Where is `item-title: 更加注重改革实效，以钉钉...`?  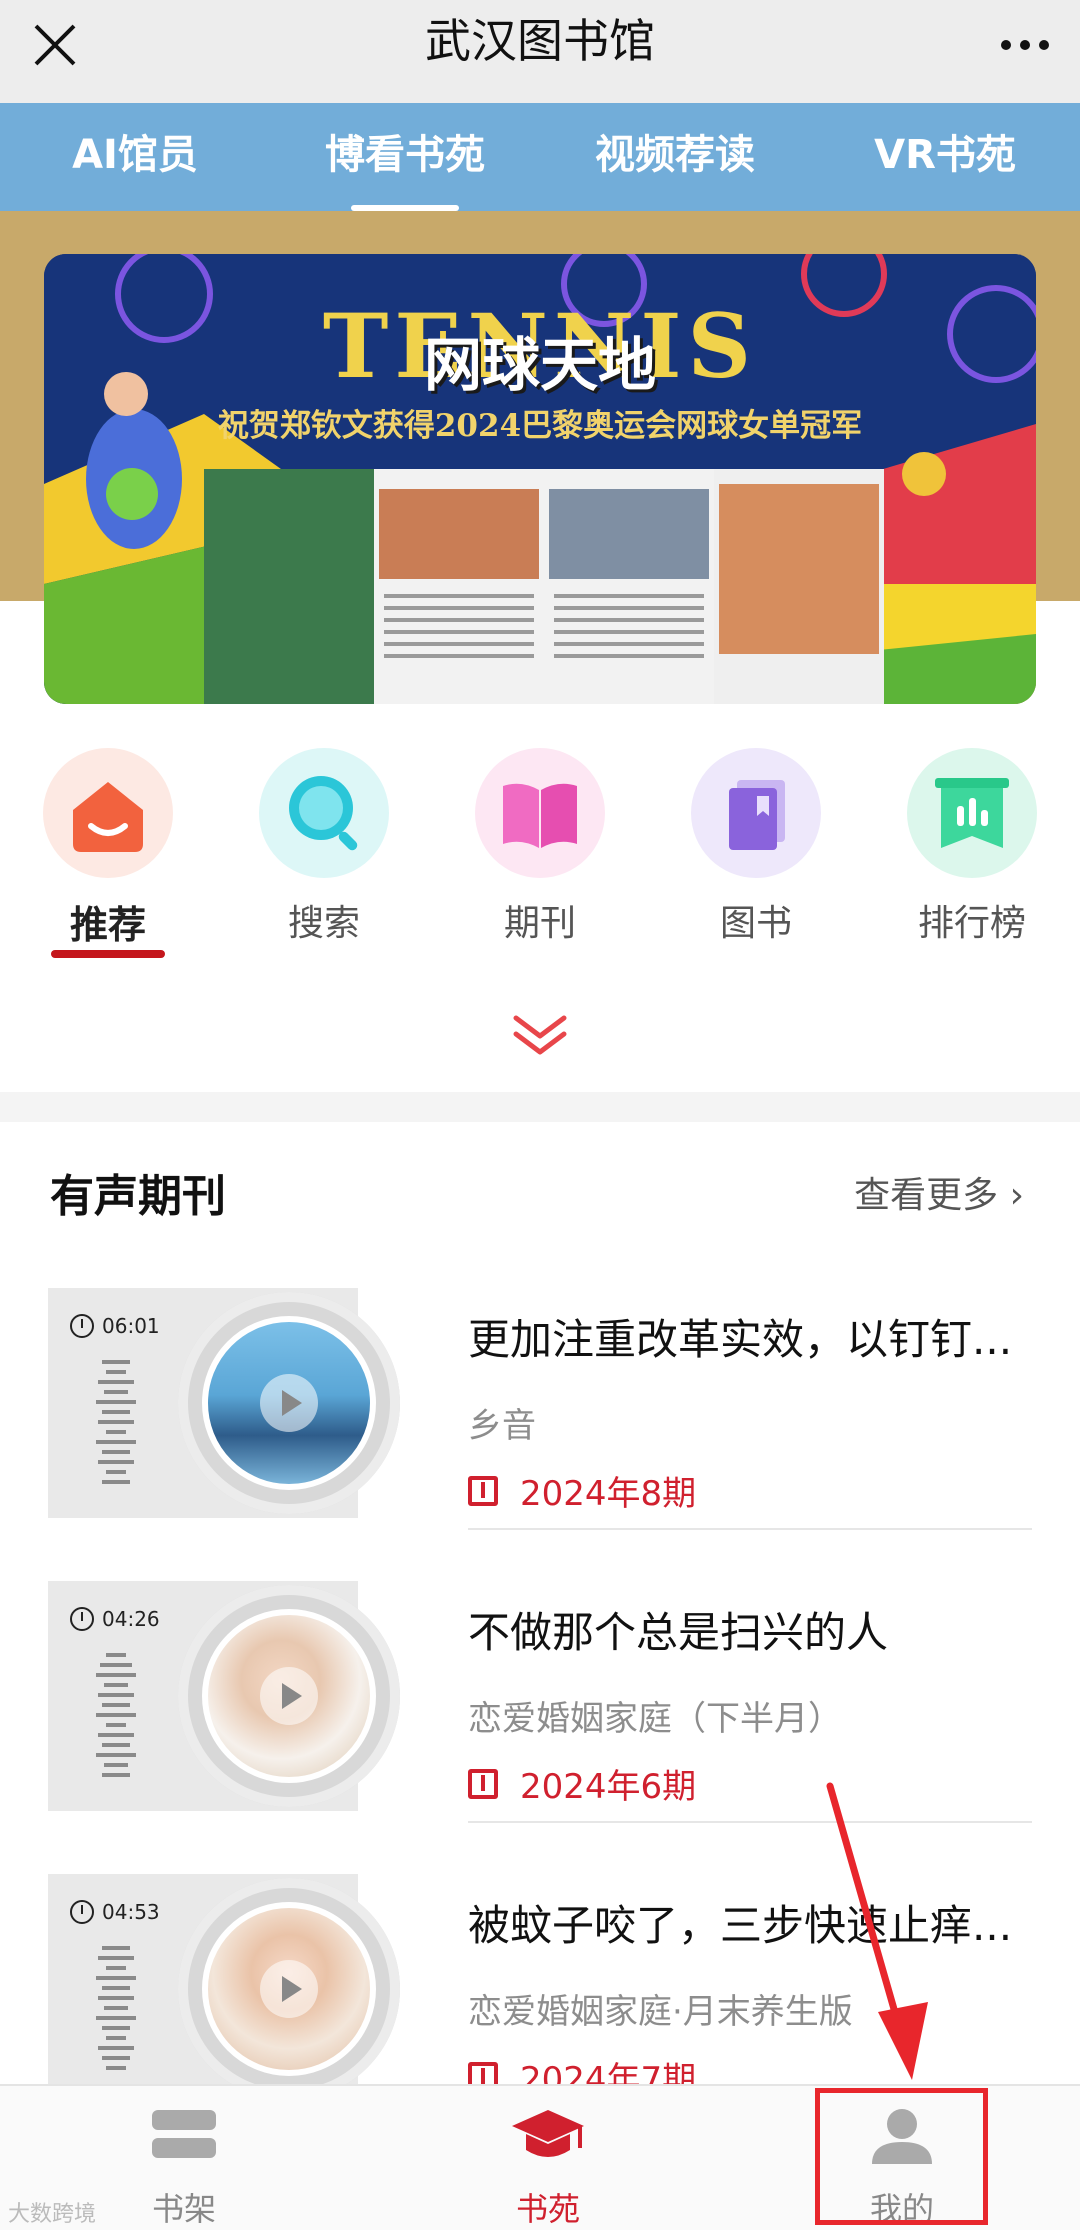 item-title: 更加注重改革实效，以钉钉... is located at coordinates (740, 1339).